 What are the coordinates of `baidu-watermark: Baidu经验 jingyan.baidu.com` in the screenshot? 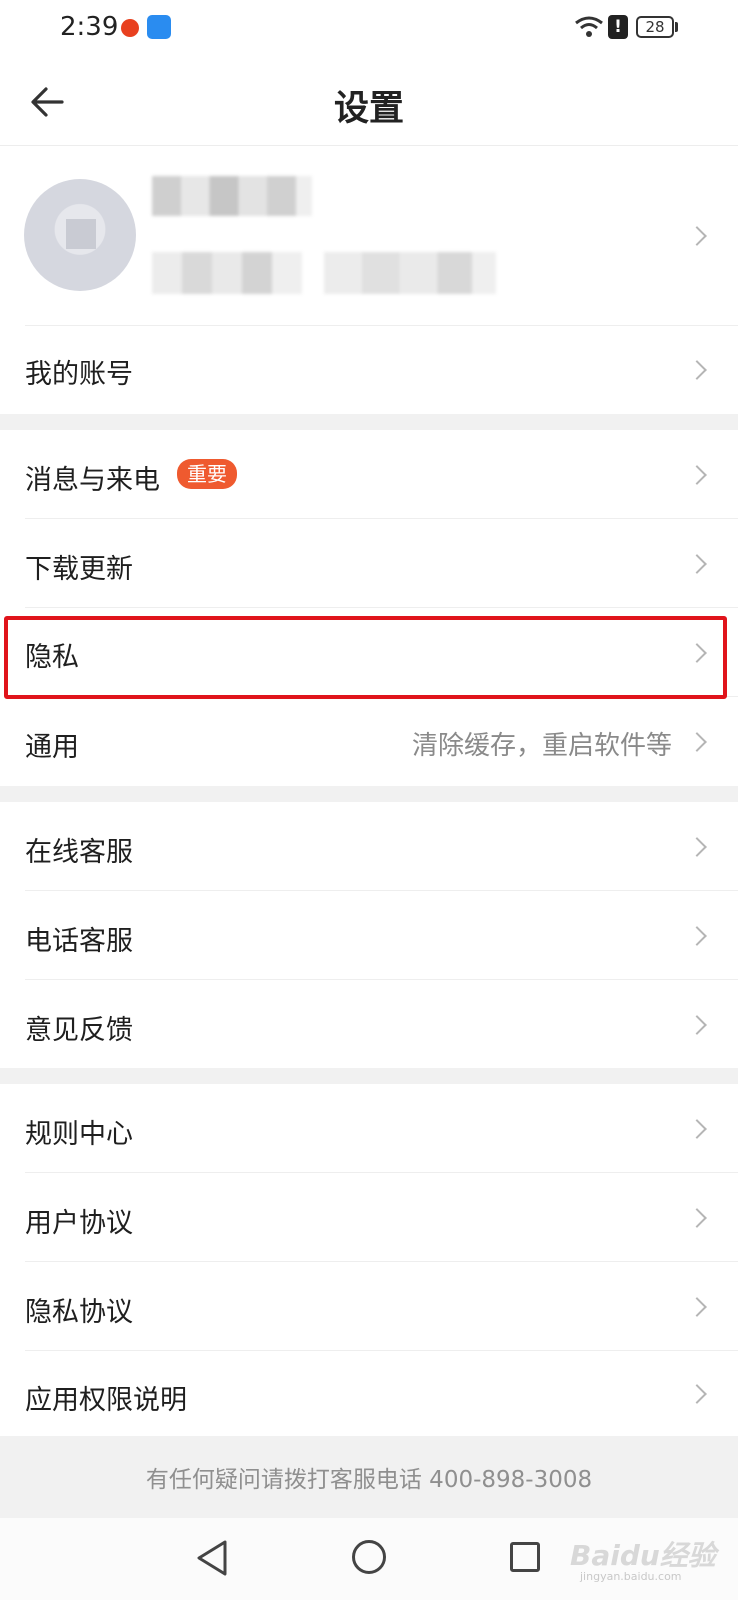 It's located at (643, 1561).